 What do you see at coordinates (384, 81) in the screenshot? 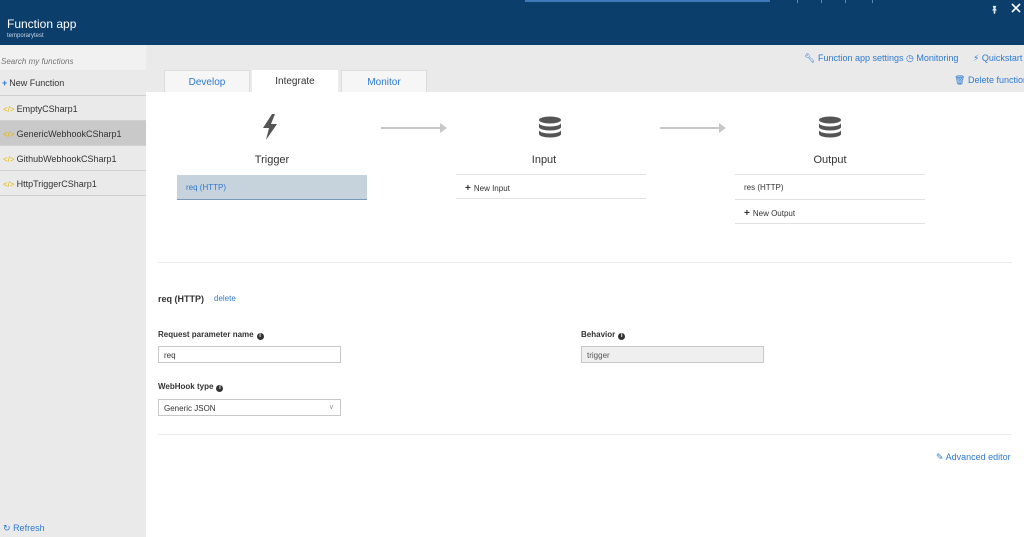
I see `tab-monitor: Monitor` at bounding box center [384, 81].